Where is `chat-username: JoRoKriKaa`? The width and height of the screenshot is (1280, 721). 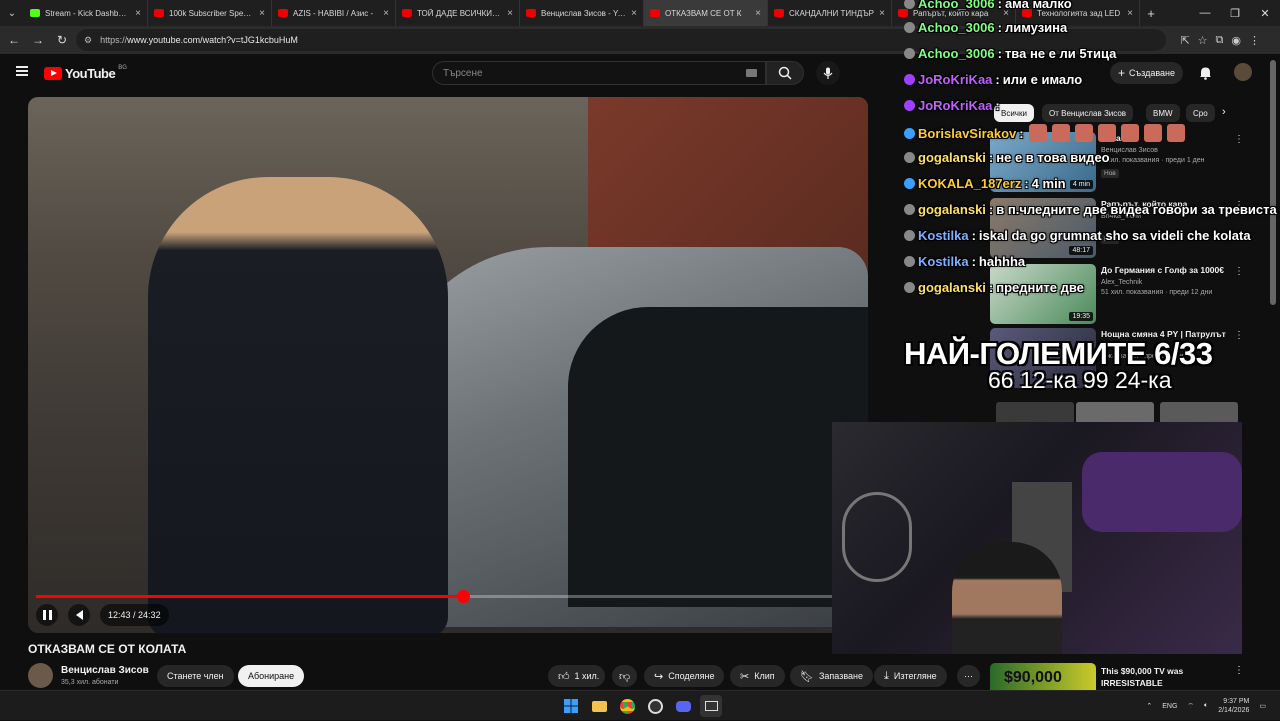
chat-username: JoRoKriKaa is located at coordinates (955, 105).